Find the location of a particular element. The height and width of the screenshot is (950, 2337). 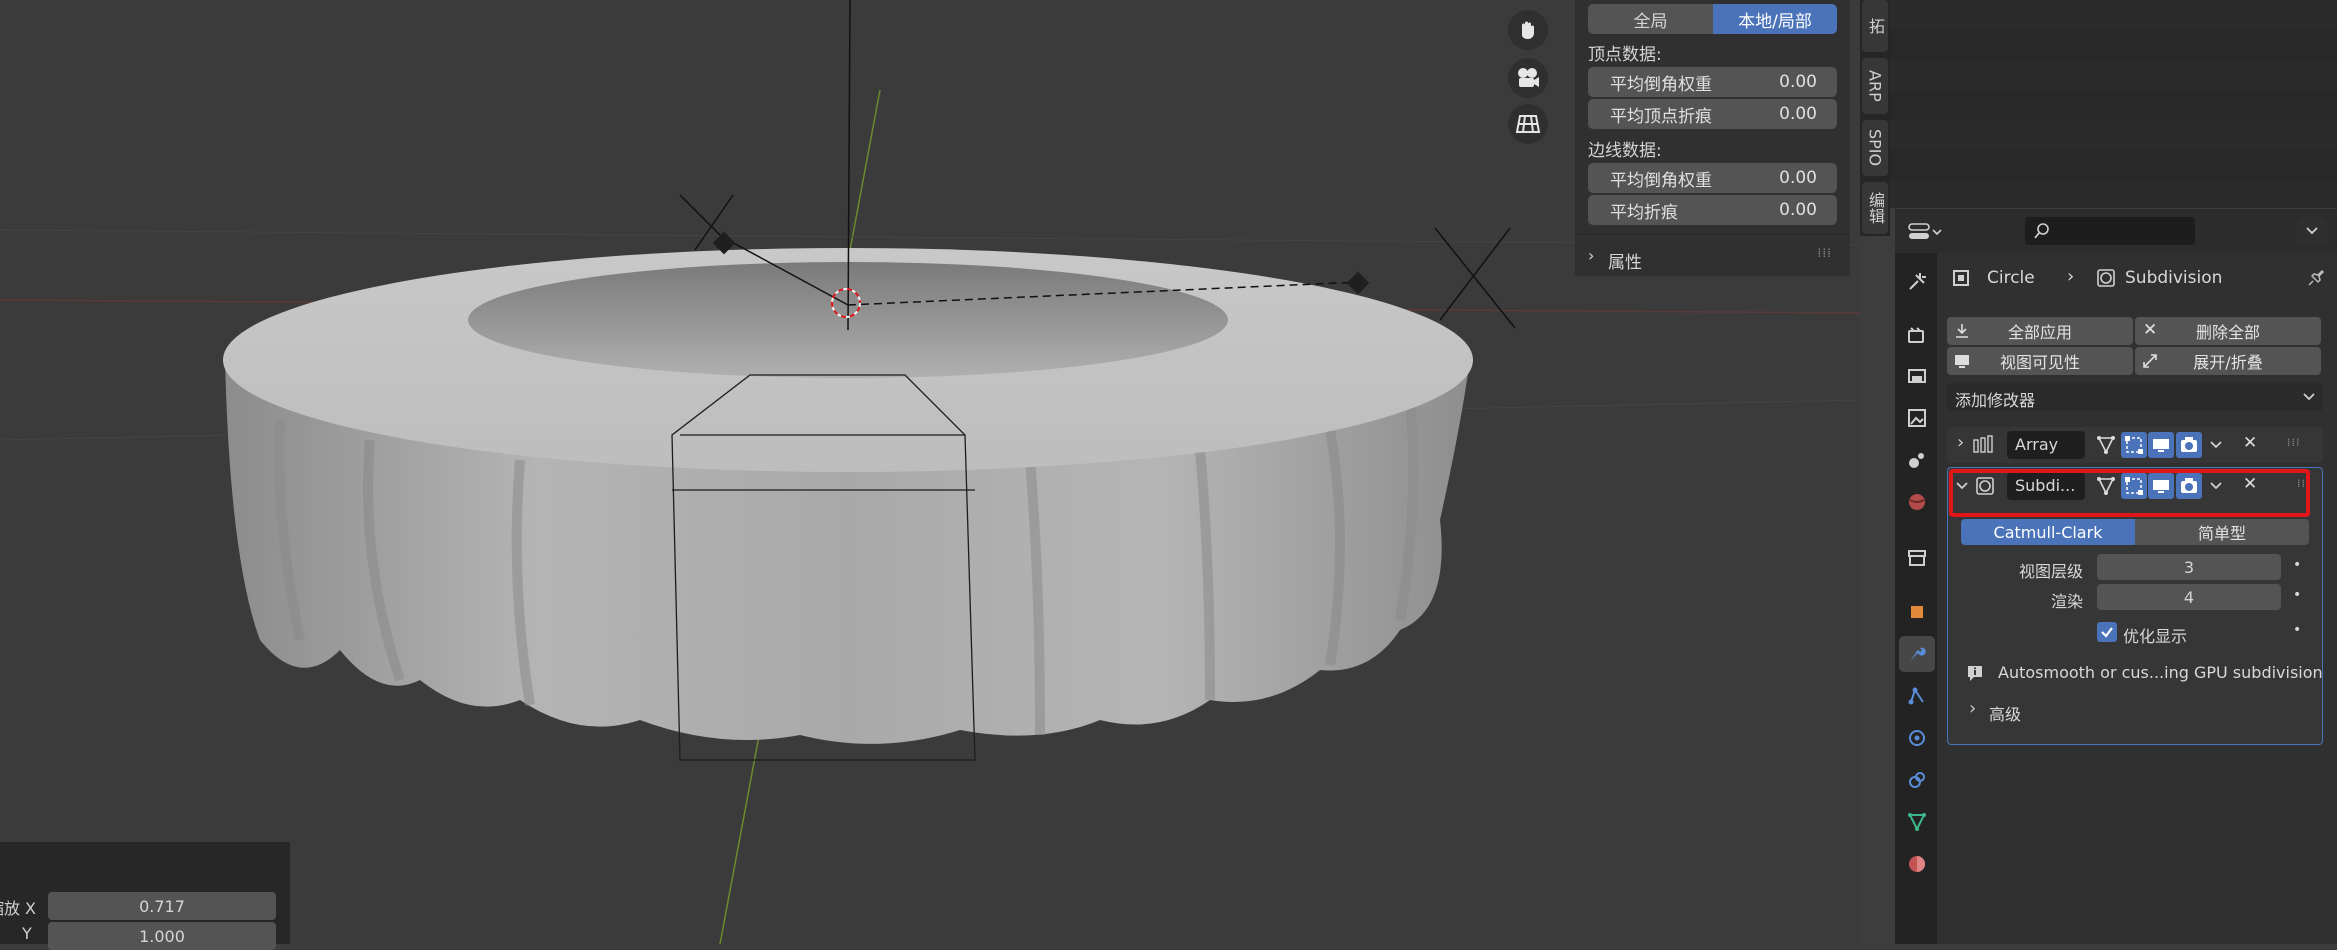

tab-label: SPIO is located at coordinates (1875, 148).